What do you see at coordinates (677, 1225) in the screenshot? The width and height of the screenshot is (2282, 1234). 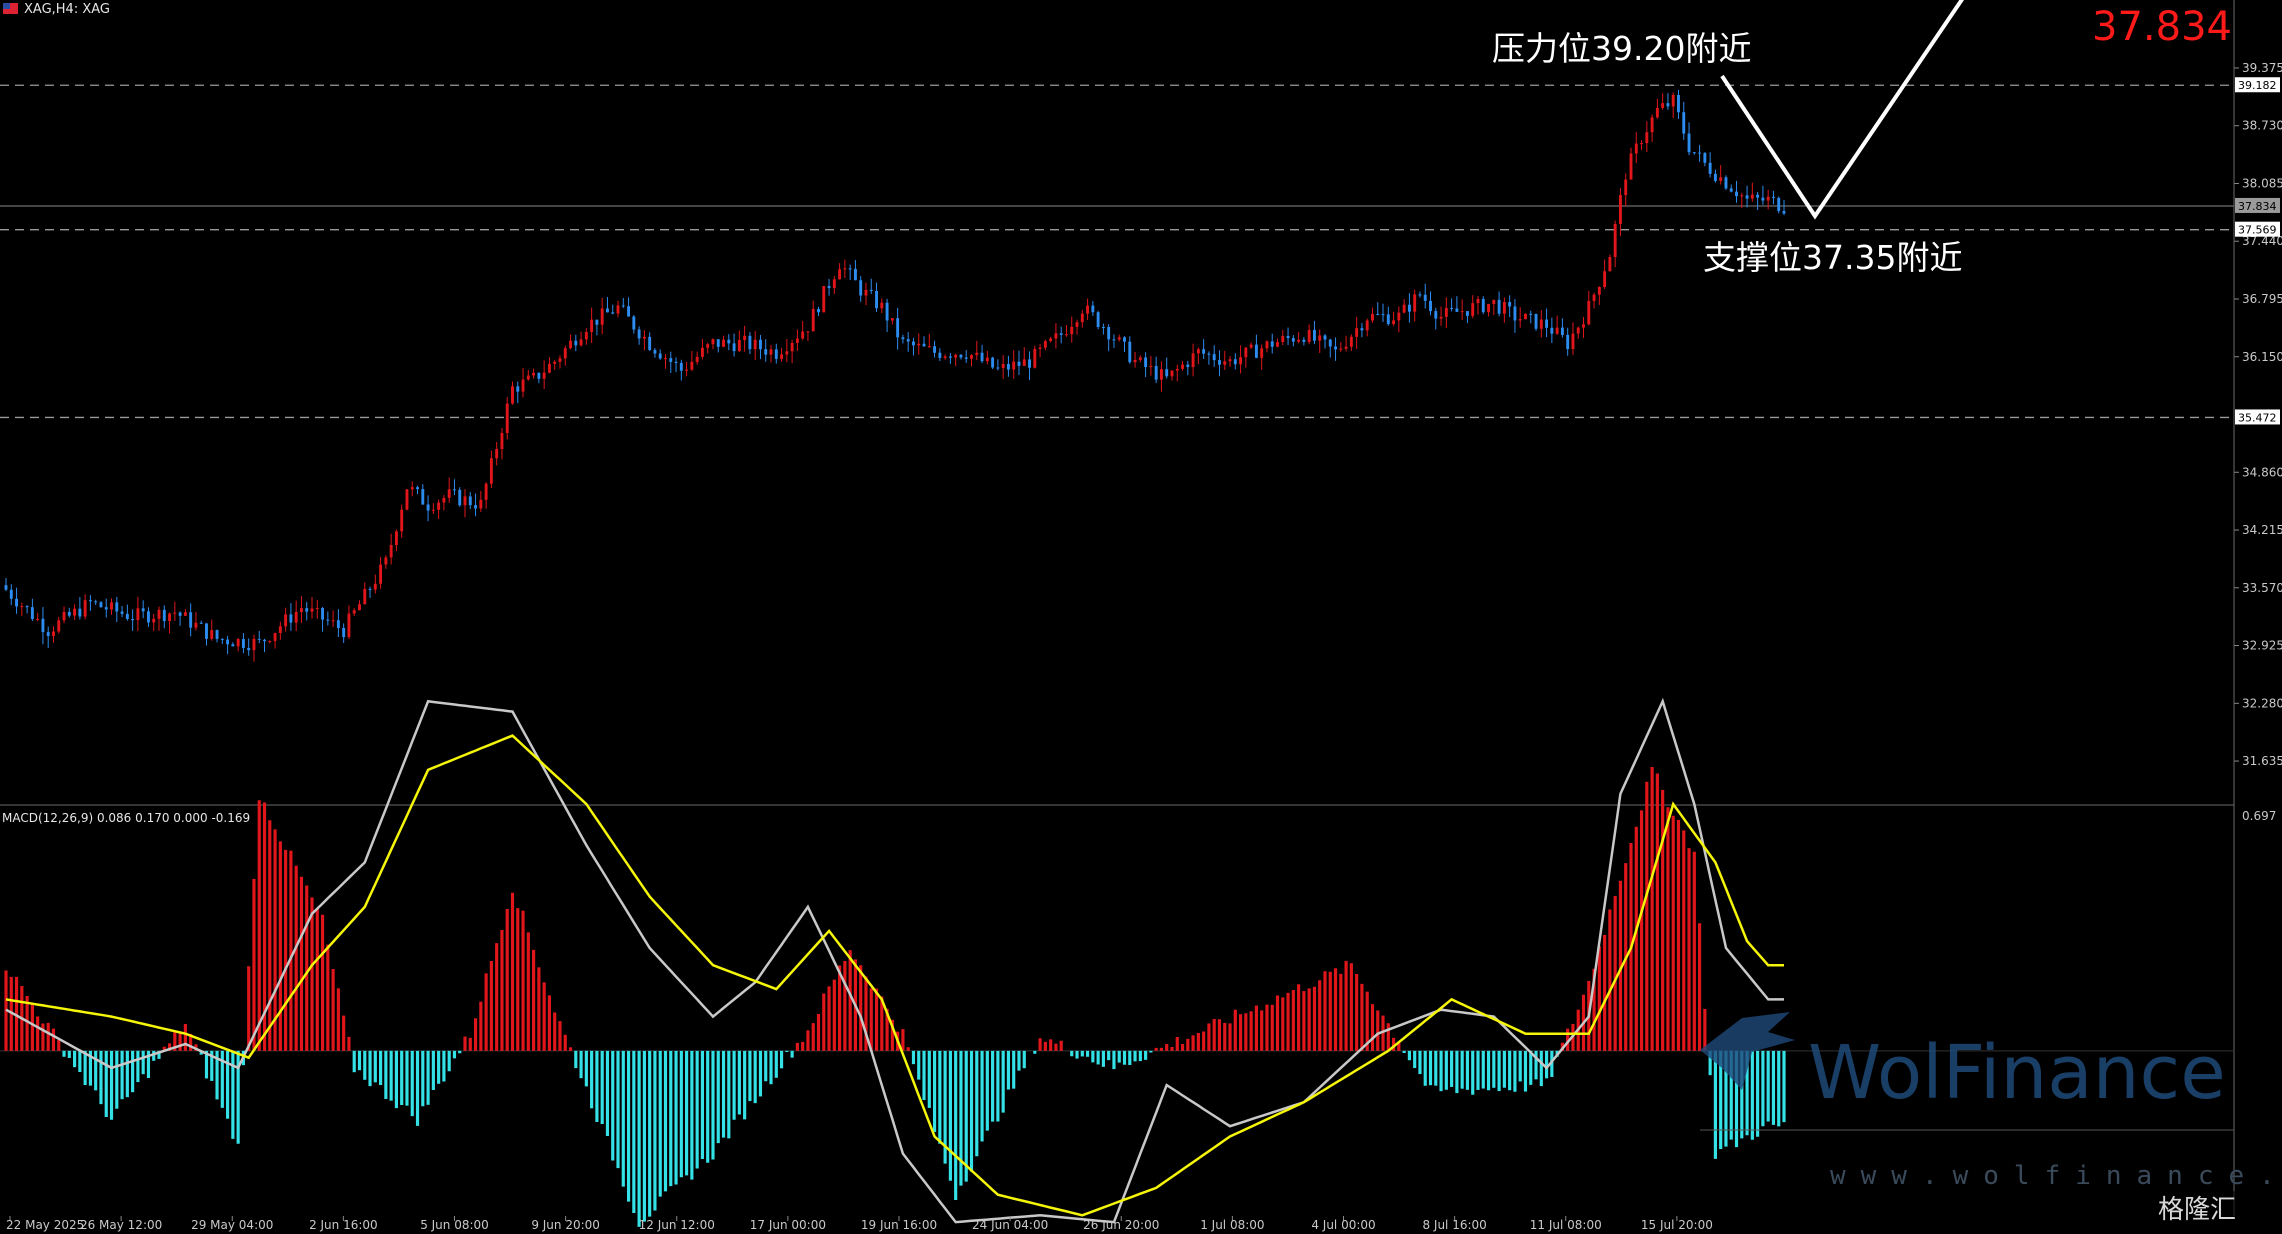 I see `time-tick-label: 12 Jun 12:00` at bounding box center [677, 1225].